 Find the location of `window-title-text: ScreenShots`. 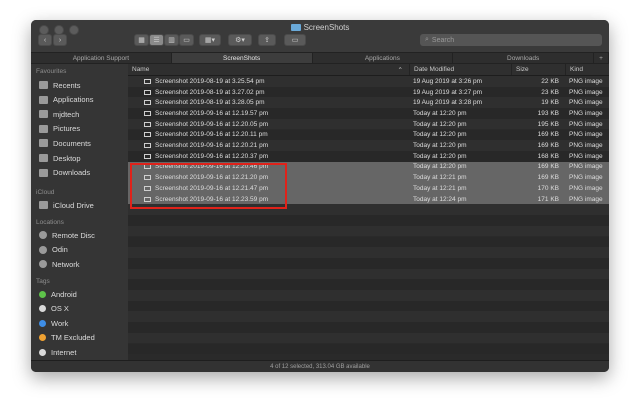

window-title-text: ScreenShots is located at coordinates (326, 27).